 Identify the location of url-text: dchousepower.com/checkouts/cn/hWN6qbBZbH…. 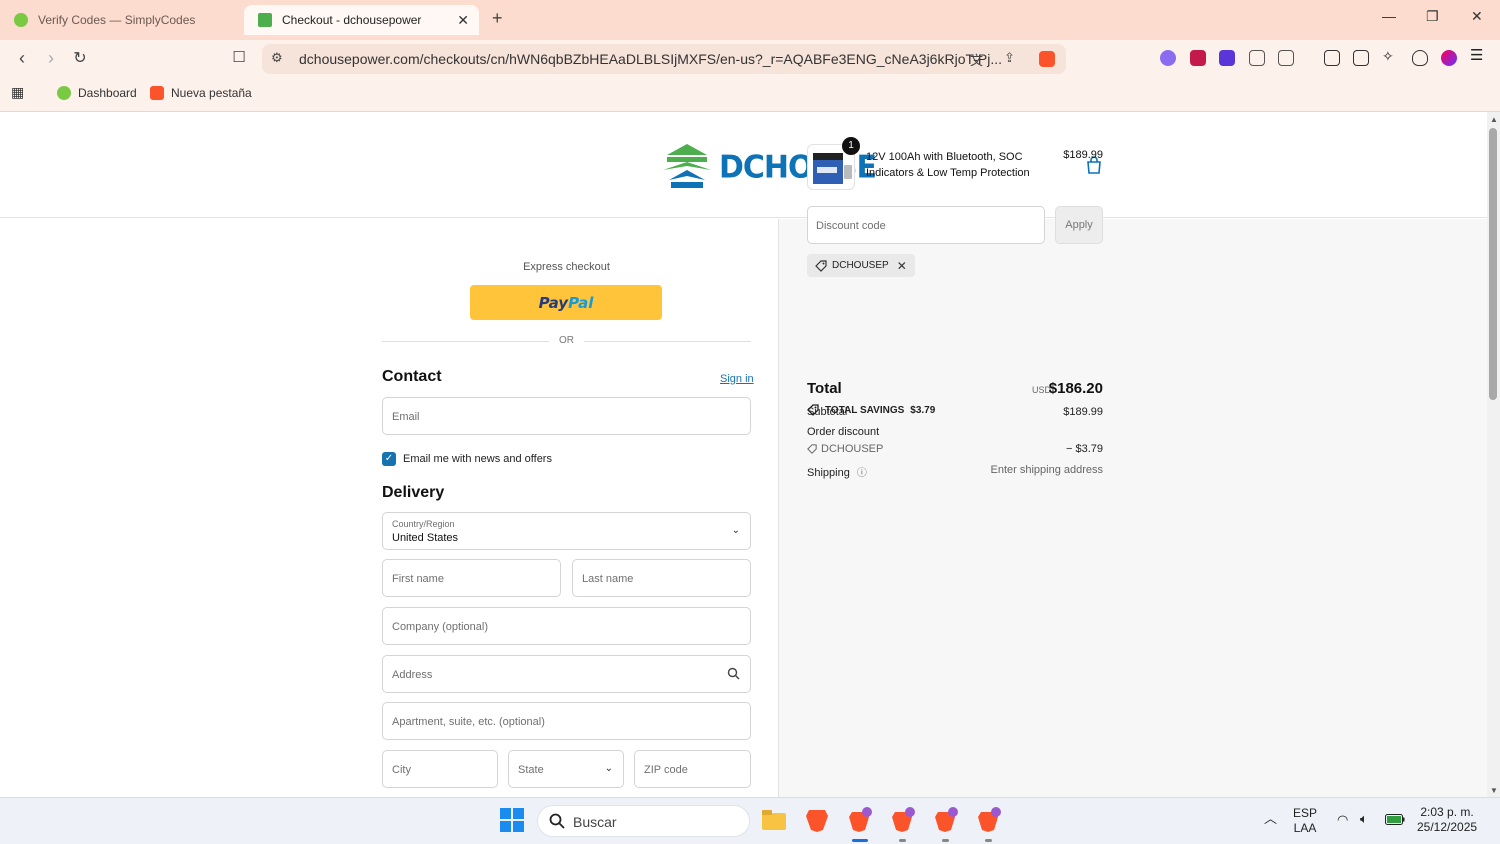
(650, 59).